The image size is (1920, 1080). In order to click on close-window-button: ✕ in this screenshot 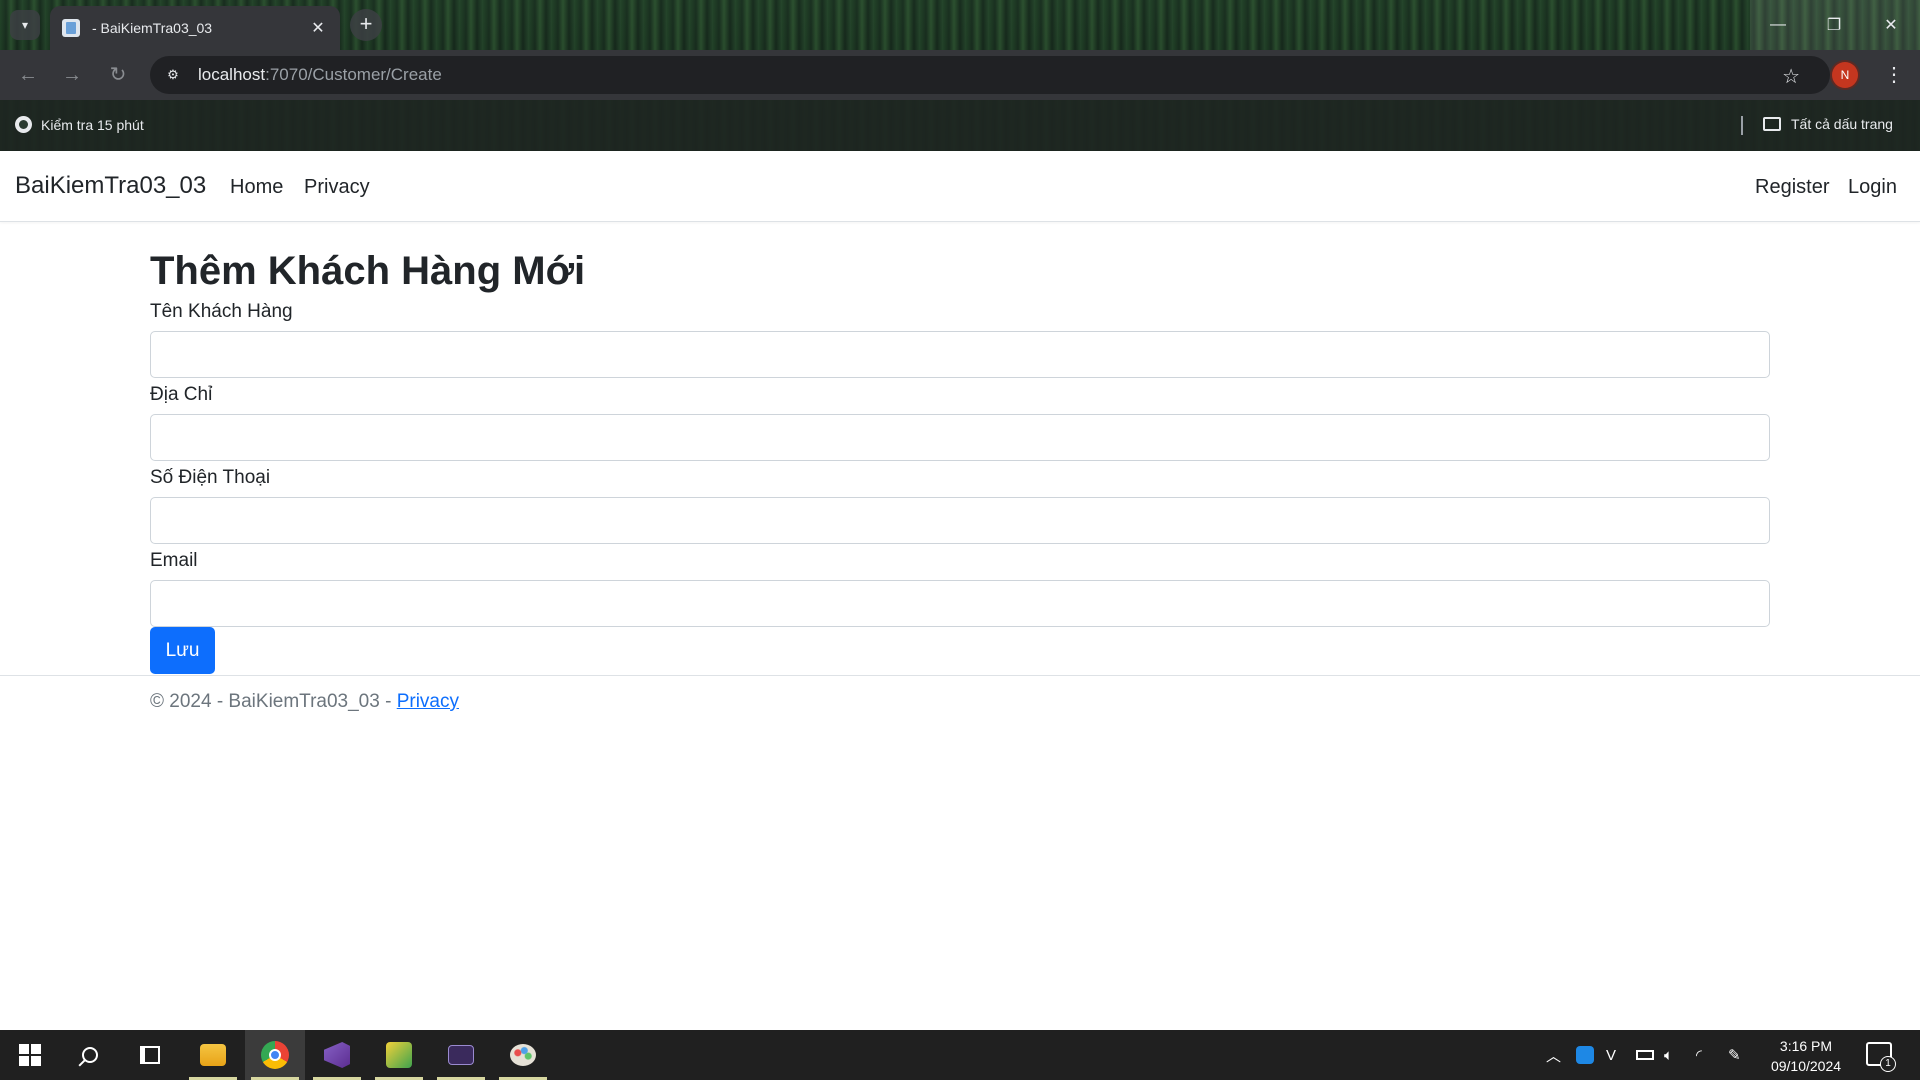, I will do `click(1891, 25)`.